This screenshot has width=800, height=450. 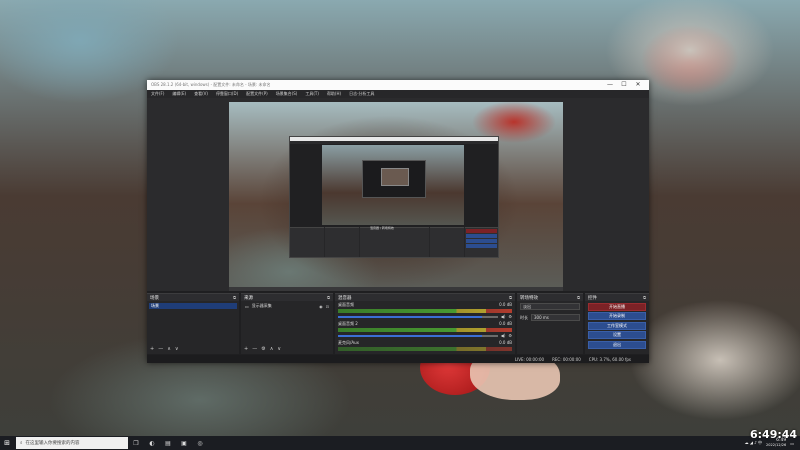 What do you see at coordinates (382, 228) in the screenshot?
I see `nested-mixer-label: 混音器 / 转场特效` at bounding box center [382, 228].